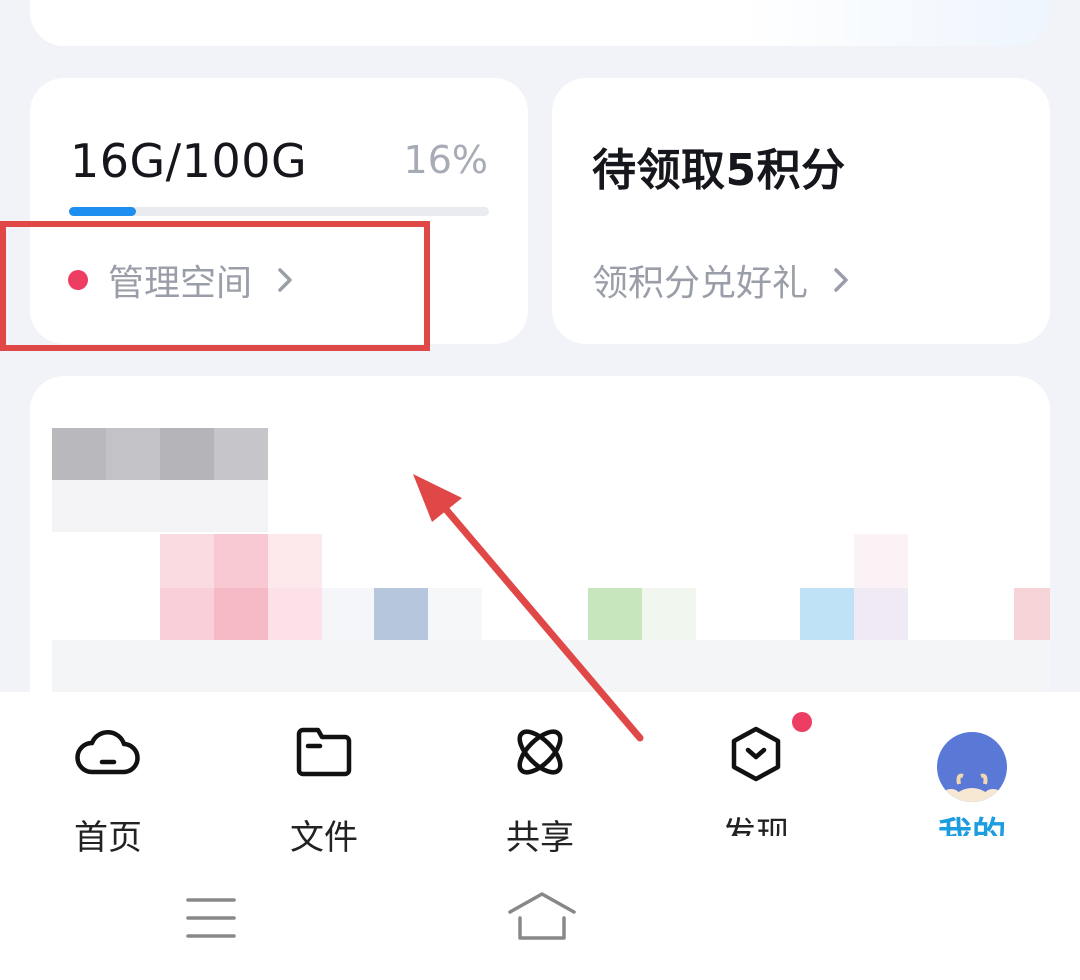 This screenshot has height=980, width=1080. What do you see at coordinates (211, 918) in the screenshot?
I see `menu-icon` at bounding box center [211, 918].